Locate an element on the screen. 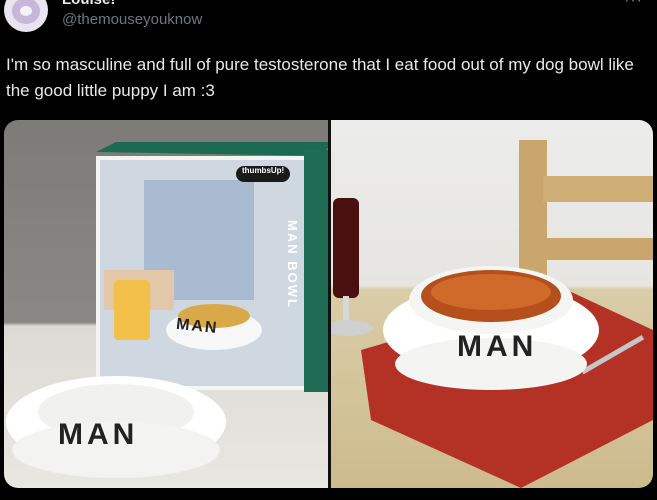 The width and height of the screenshot is (657, 500). box-brand-label: thumbsUp! is located at coordinates (263, 170).